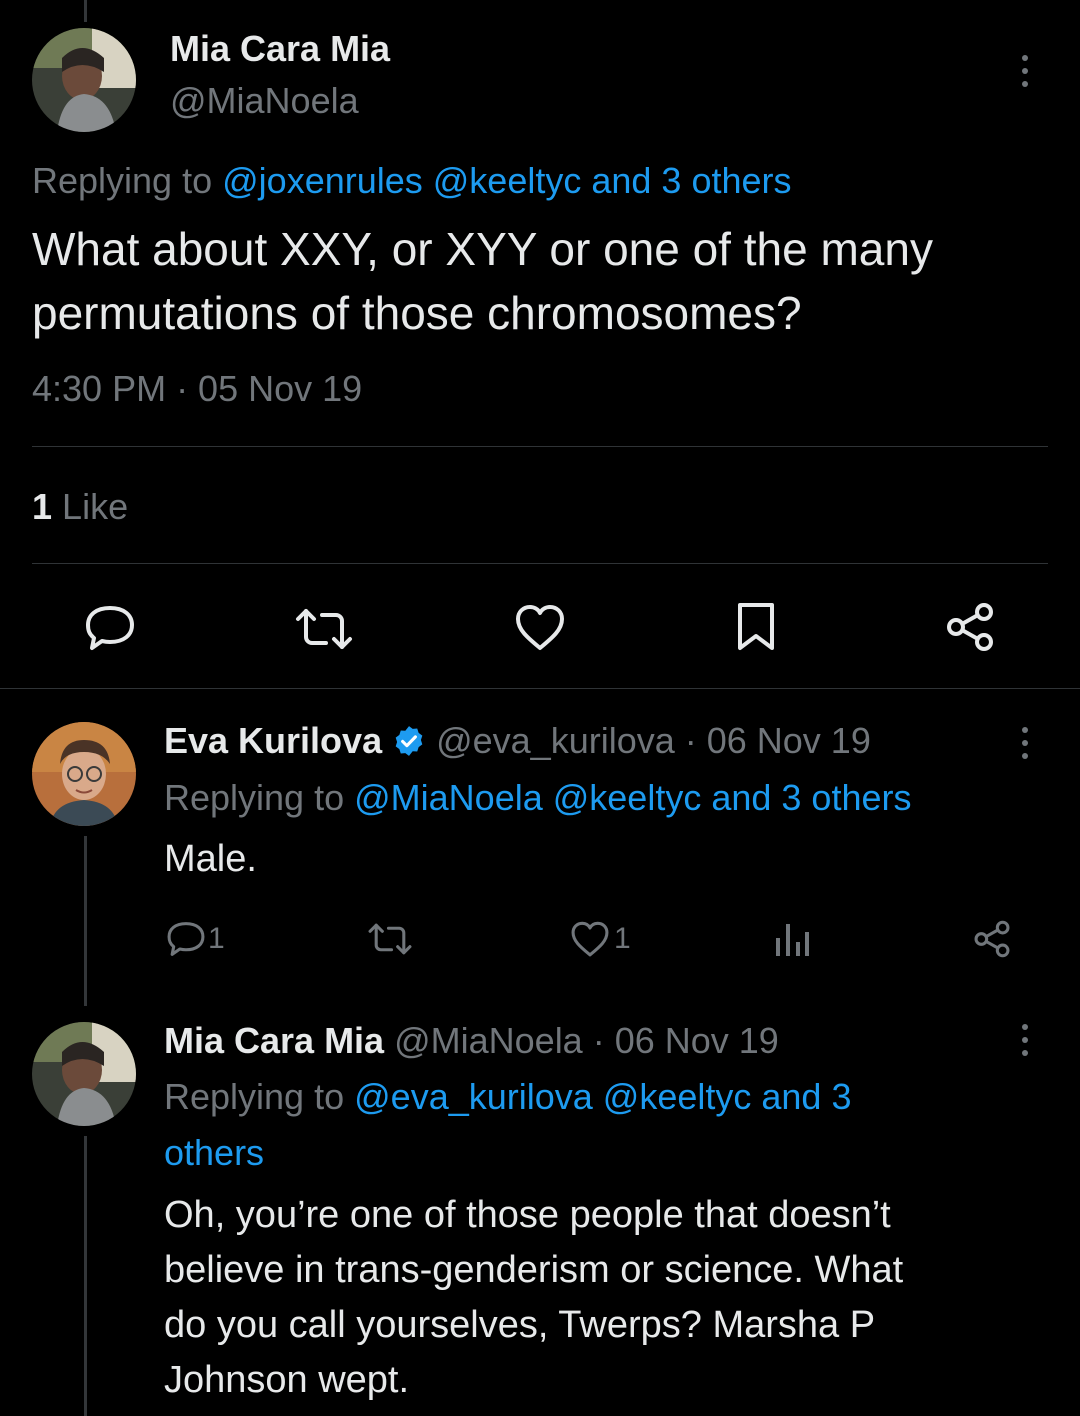  What do you see at coordinates (273, 741) in the screenshot?
I see `author-name: Eva Kurilova` at bounding box center [273, 741].